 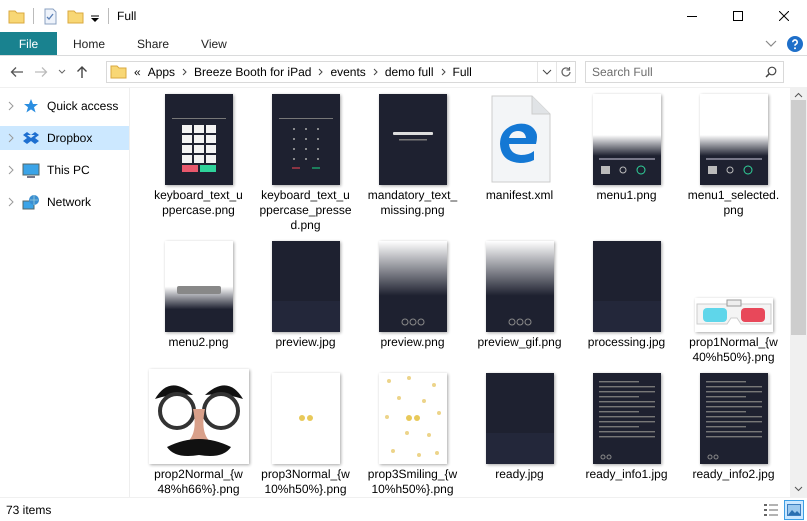 I want to click on file-name: preview.png, so click(x=412, y=342).